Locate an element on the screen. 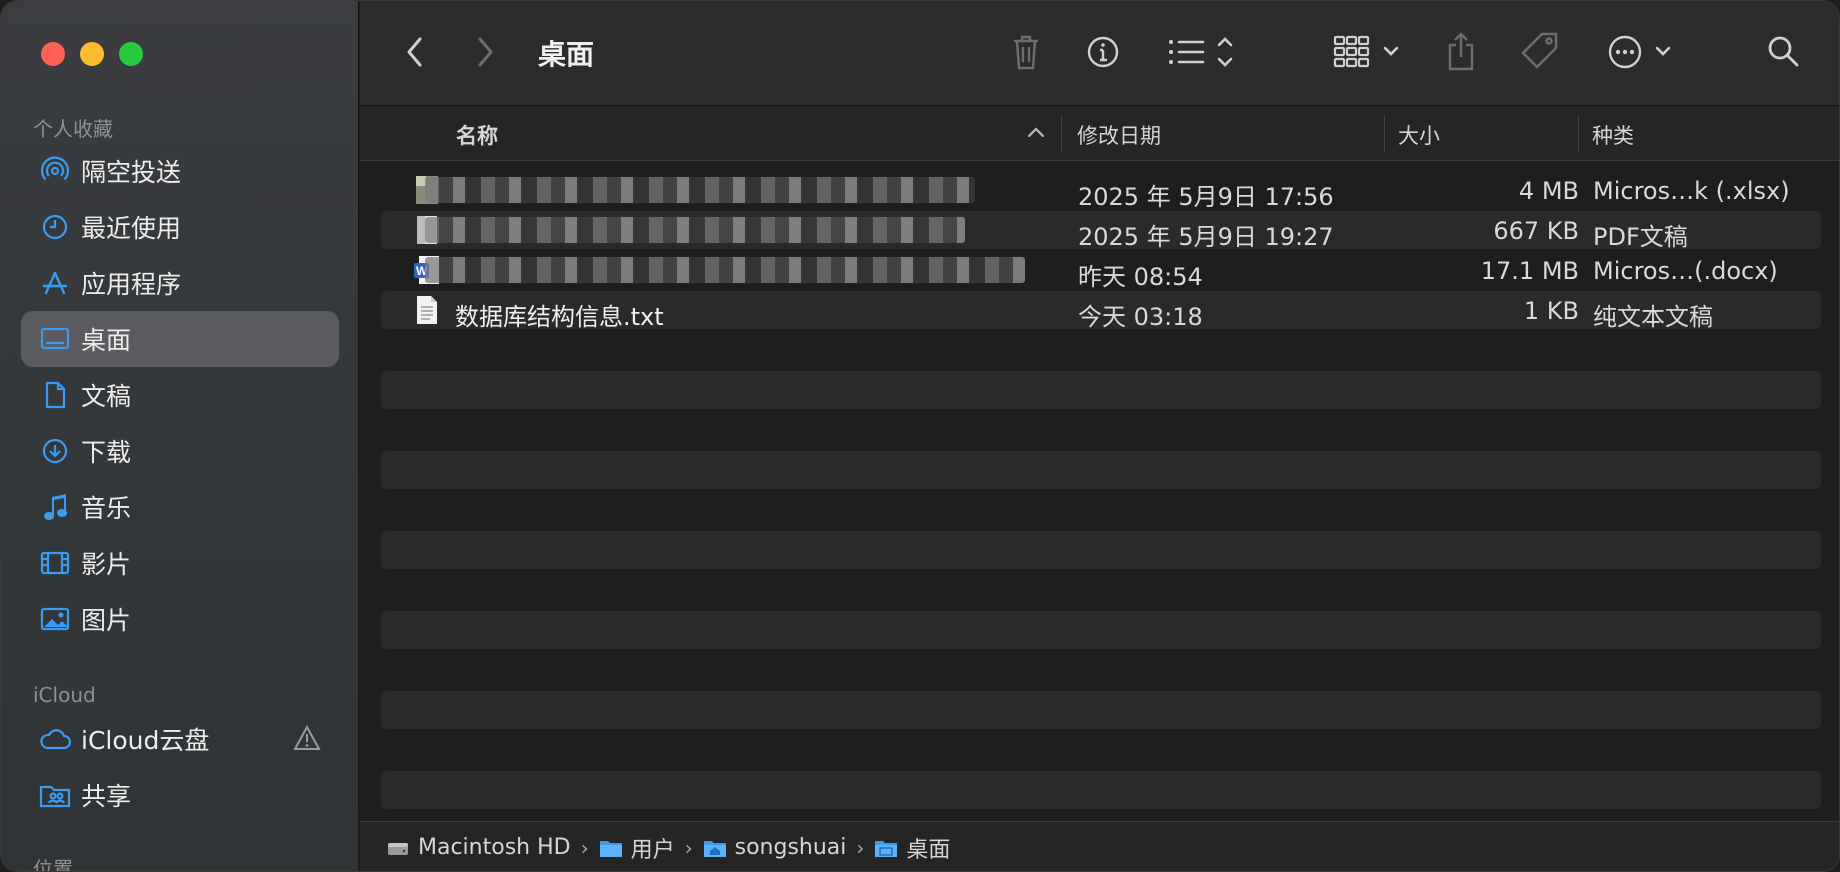 This screenshot has height=872, width=1840. path-bar: Macintosh HD › 用户 › songshuai › 桌面 is located at coordinates (1099, 846).